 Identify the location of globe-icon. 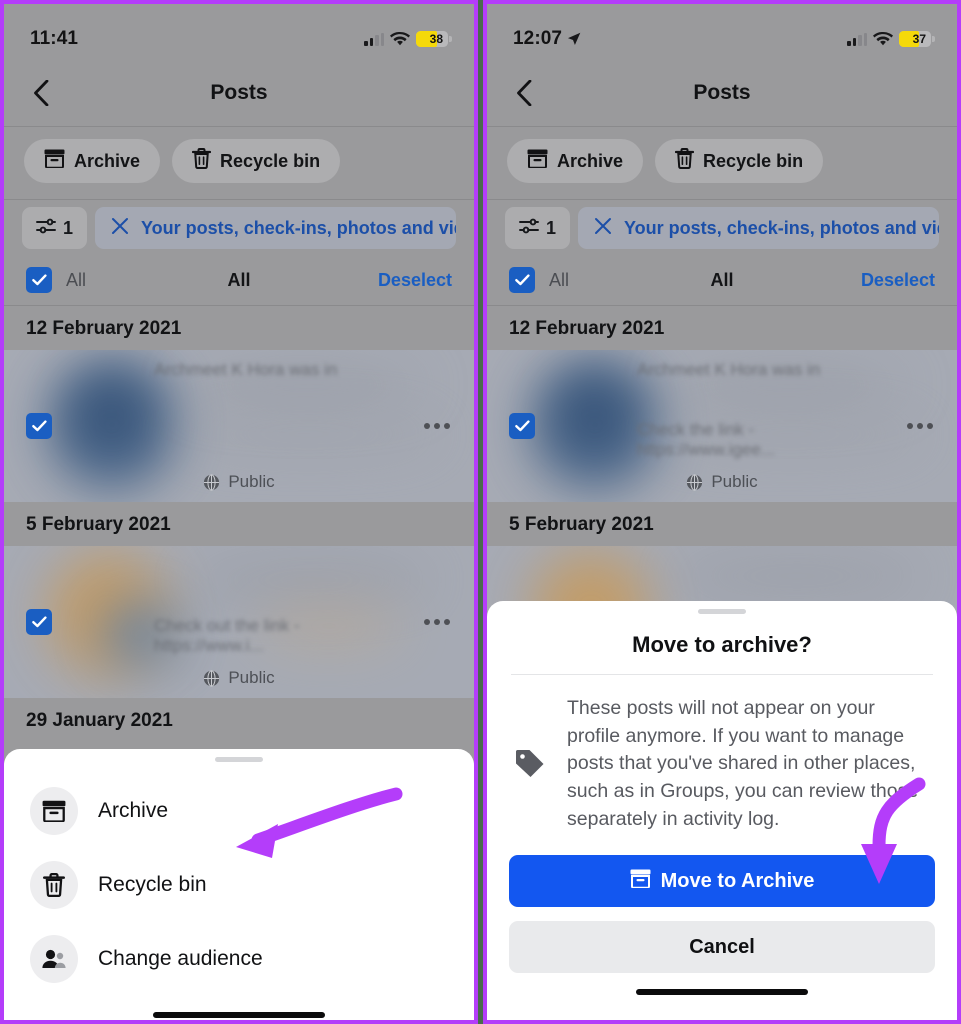
(695, 482).